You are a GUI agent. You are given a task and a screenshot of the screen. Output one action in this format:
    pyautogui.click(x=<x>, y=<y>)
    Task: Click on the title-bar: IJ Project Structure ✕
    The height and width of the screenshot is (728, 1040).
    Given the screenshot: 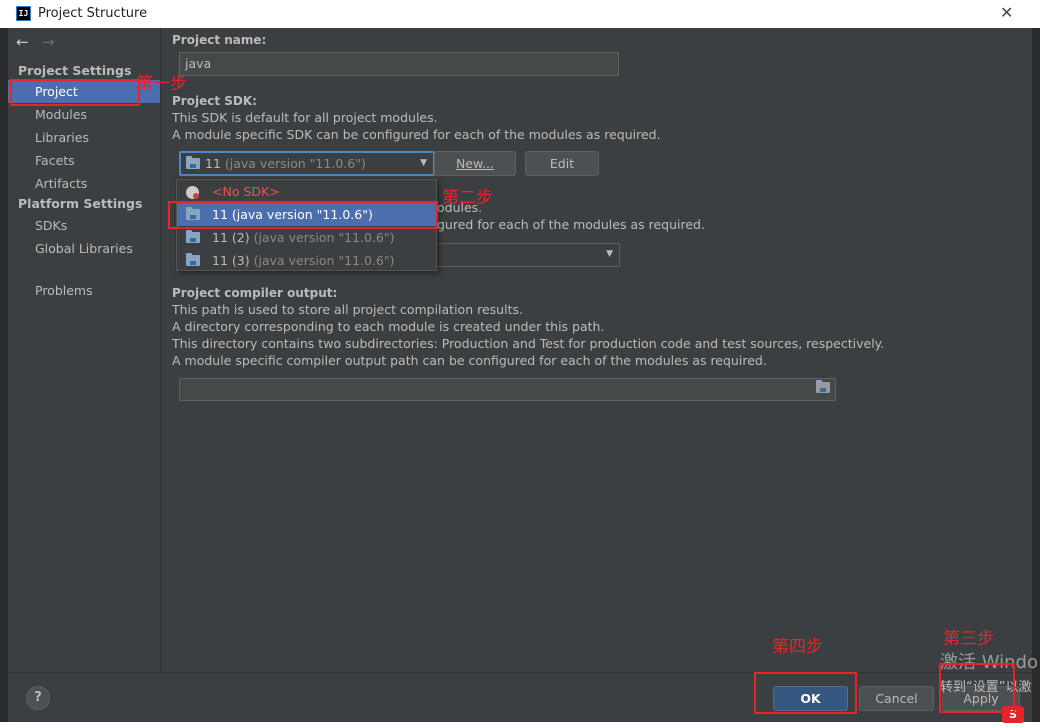 What is the action you would take?
    pyautogui.click(x=520, y=14)
    